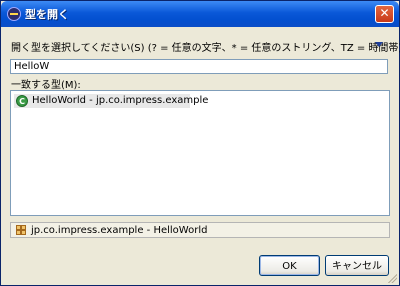 This screenshot has height=286, width=400. What do you see at coordinates (119, 230) in the screenshot?
I see `status-text: jp.co.impress.example - HelloWorld` at bounding box center [119, 230].